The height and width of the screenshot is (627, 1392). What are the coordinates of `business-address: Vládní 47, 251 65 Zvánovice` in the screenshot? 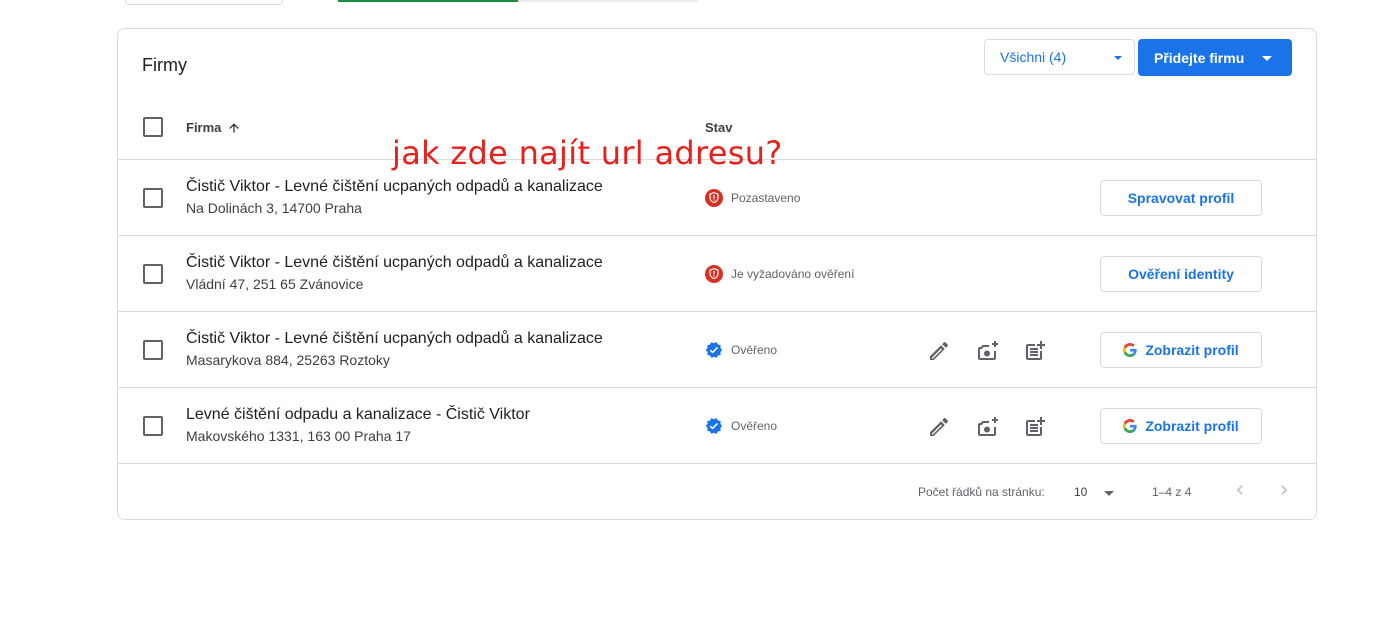 It's located at (275, 284).